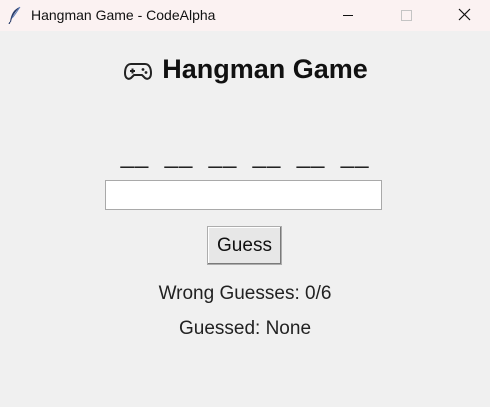 The width and height of the screenshot is (490, 407). Describe the element at coordinates (243, 195) in the screenshot. I see `guess-input` at that location.